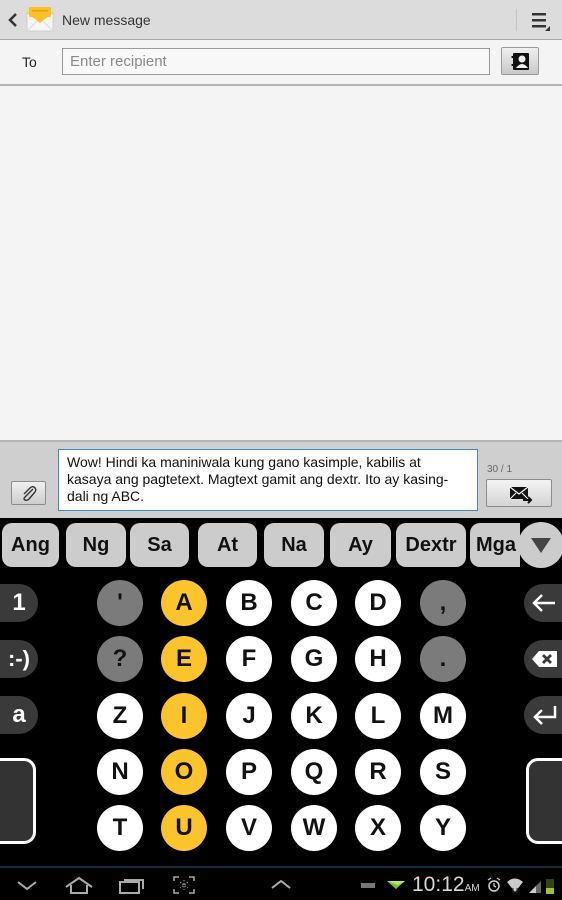 The image size is (562, 900). What do you see at coordinates (184, 885) in the screenshot?
I see `screenshot-icon` at bounding box center [184, 885].